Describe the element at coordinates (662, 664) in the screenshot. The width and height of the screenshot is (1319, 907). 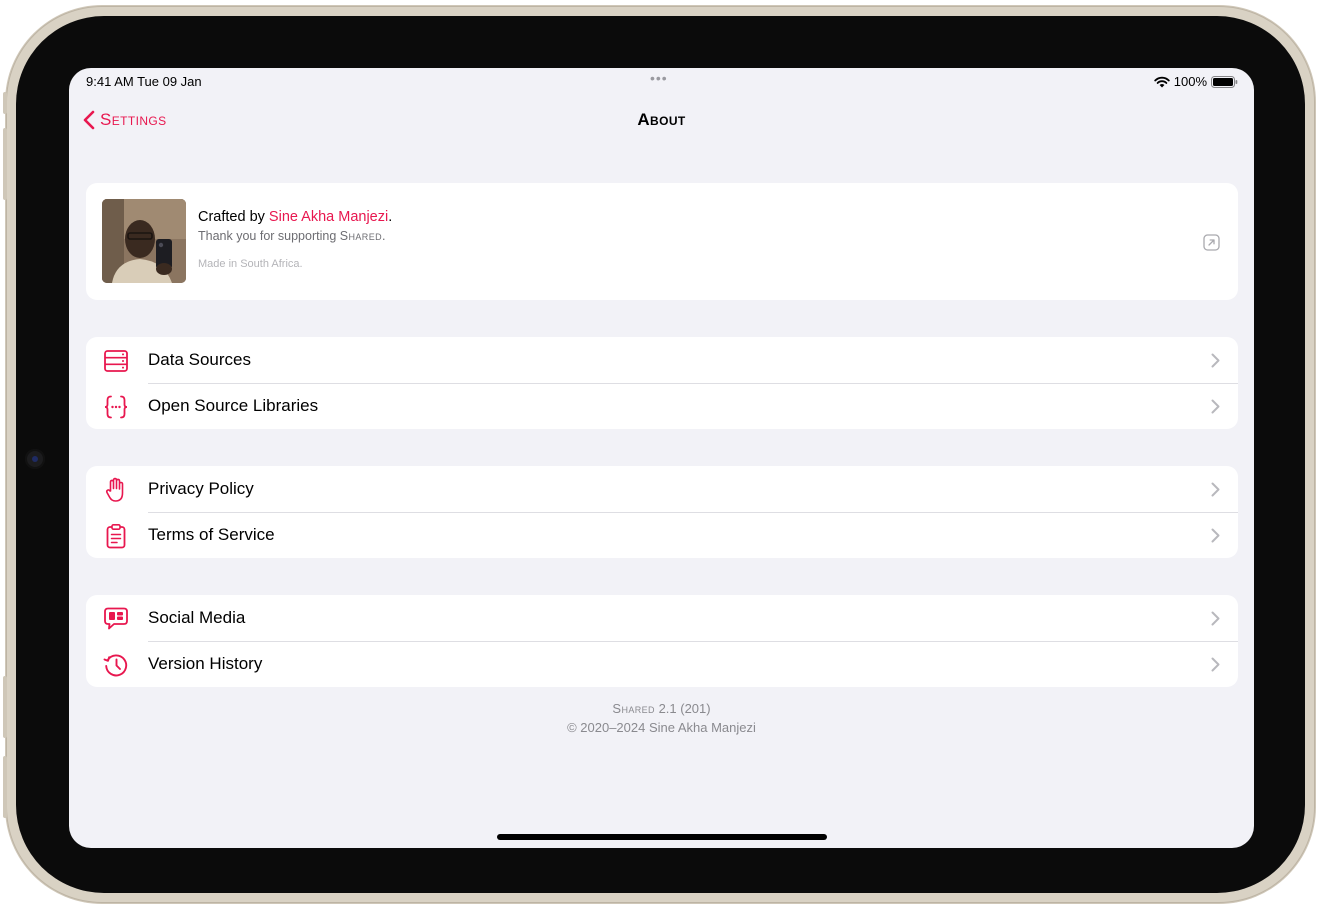
I see `row-version-history: Version History` at that location.